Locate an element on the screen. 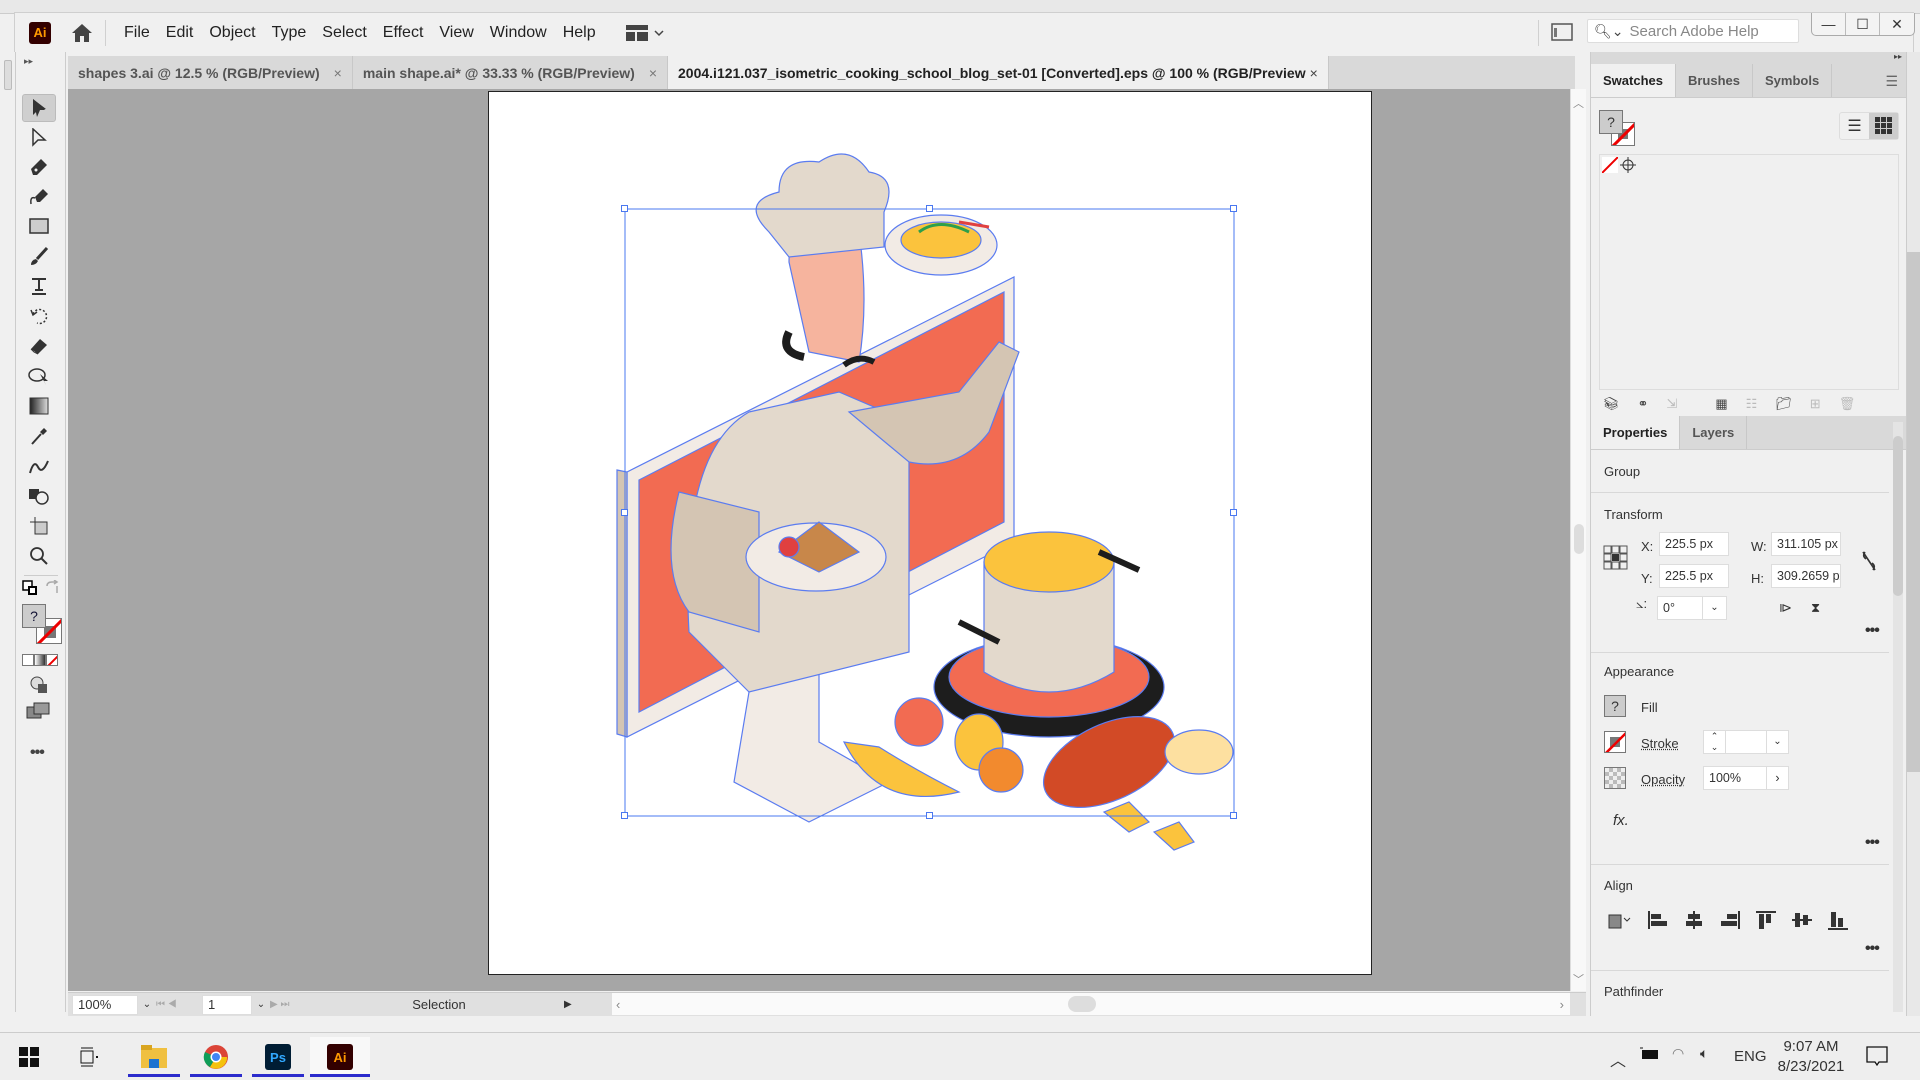 The height and width of the screenshot is (1080, 1920). horizontal-scrollbar: ‹ › is located at coordinates (1091, 1004).